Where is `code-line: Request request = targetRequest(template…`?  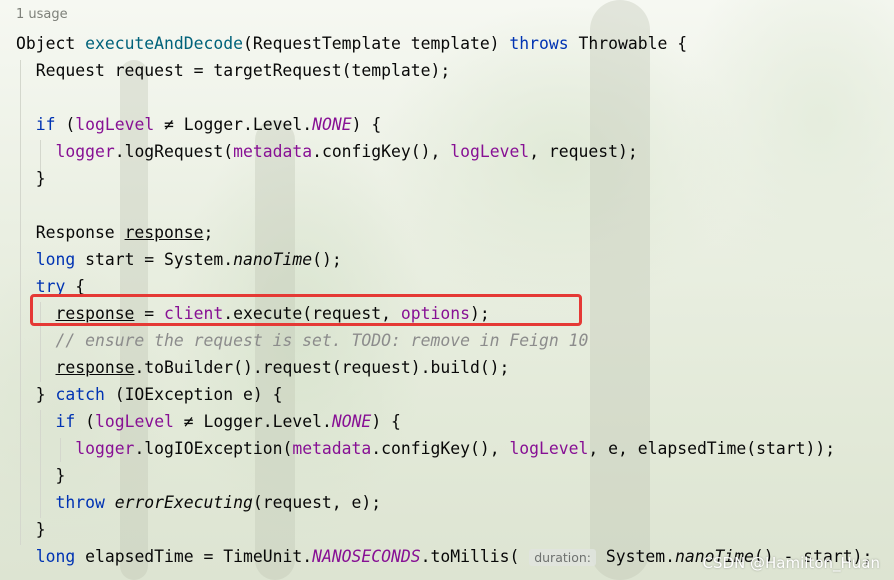
code-line: Request request = targetRequest(template… is located at coordinates (233, 70).